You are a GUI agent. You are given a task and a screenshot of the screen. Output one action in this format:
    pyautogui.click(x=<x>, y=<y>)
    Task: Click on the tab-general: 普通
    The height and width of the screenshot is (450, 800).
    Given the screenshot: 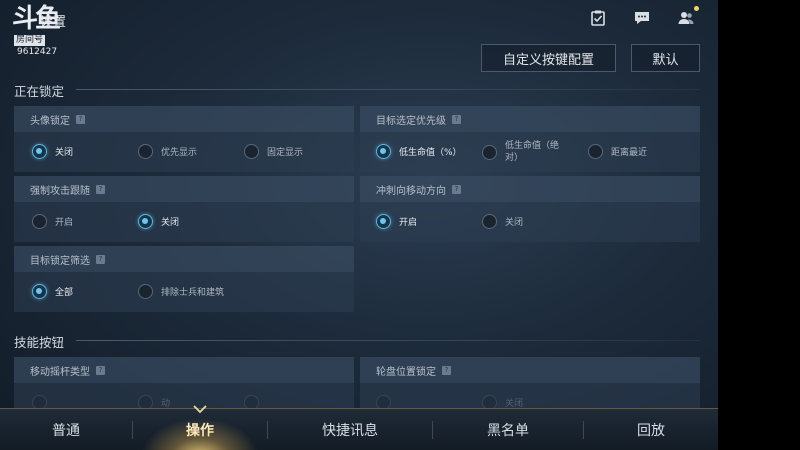 What is the action you would take?
    pyautogui.click(x=66, y=429)
    